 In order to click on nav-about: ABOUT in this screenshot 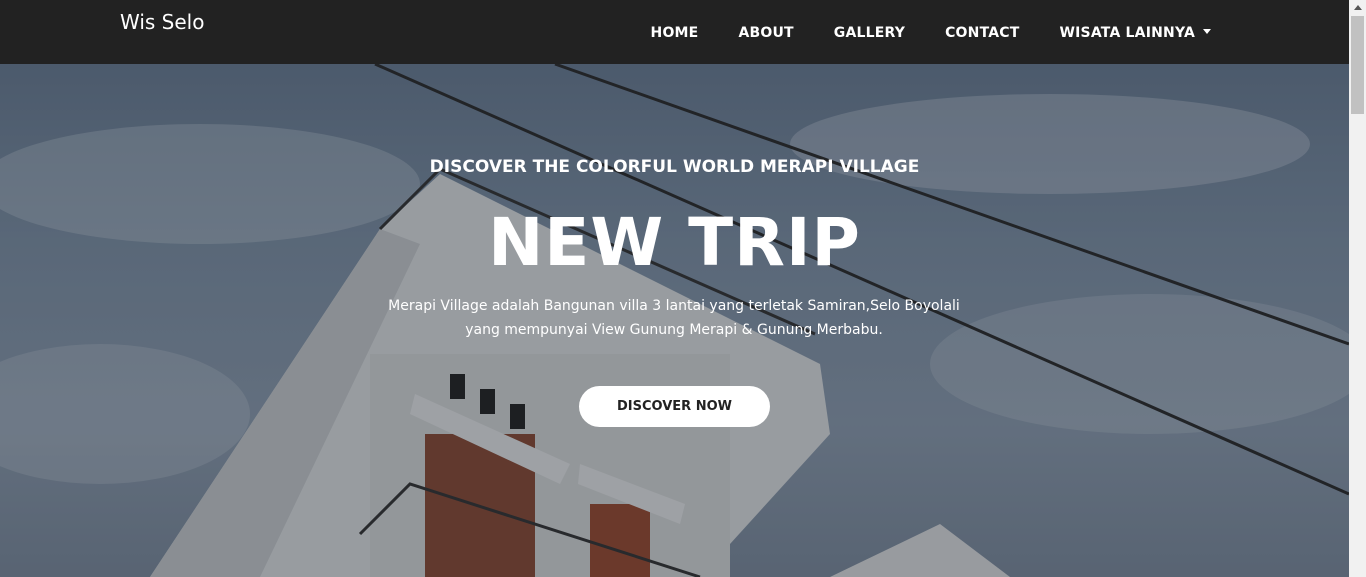, I will do `click(765, 33)`.